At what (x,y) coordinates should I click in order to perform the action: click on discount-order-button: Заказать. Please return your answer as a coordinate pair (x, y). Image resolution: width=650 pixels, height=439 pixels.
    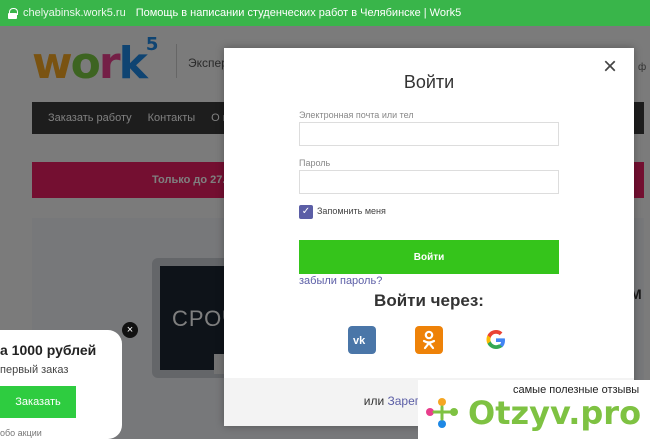
    Looking at the image, I should click on (38, 402).